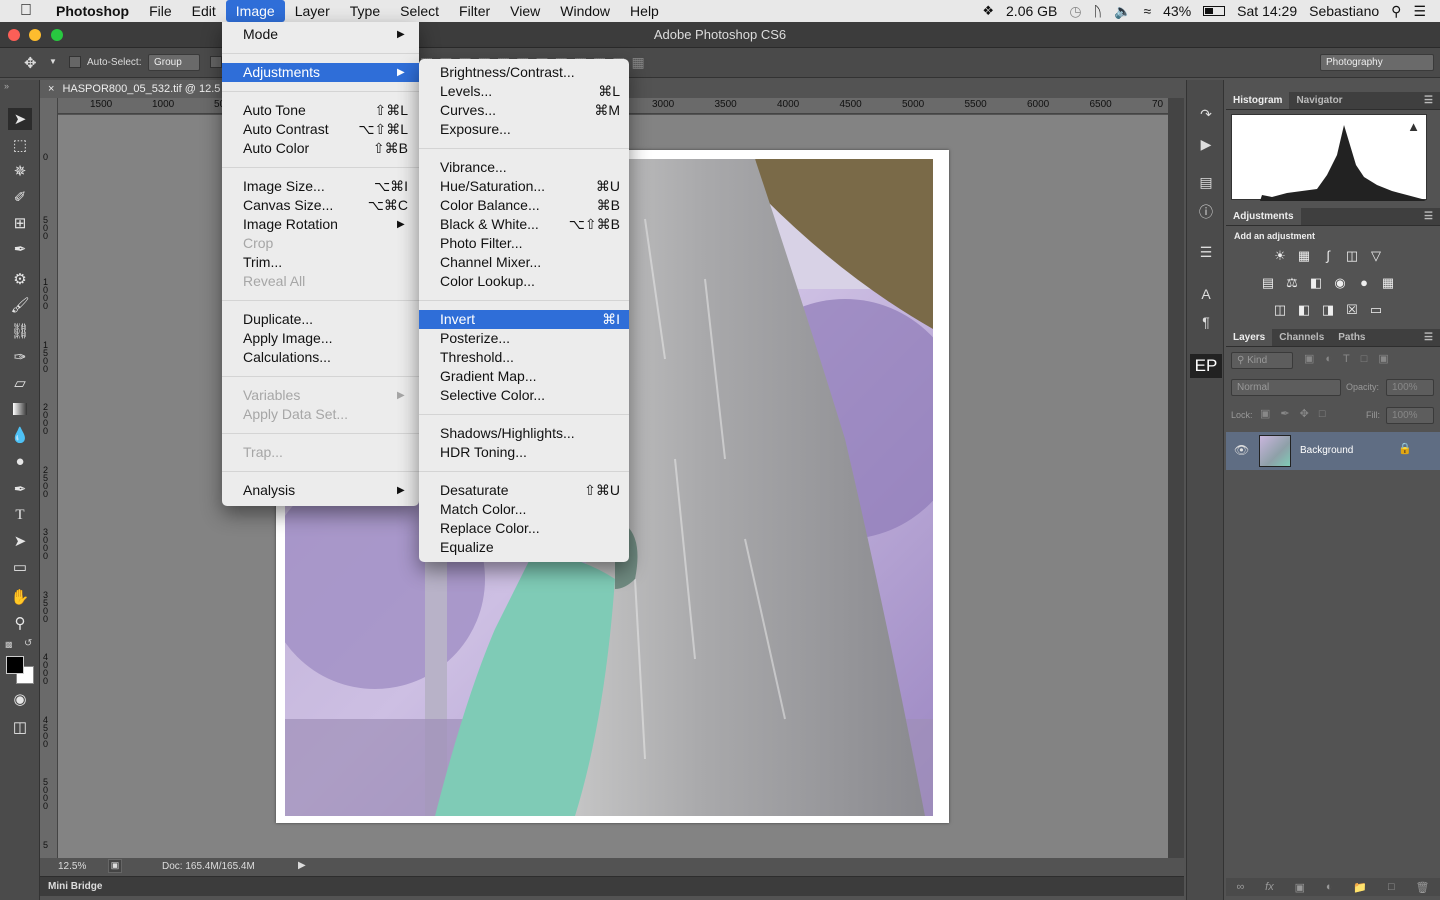 Image resolution: width=1440 pixels, height=900 pixels. What do you see at coordinates (1249, 337) in the screenshot?
I see `tab-layers: Layers` at bounding box center [1249, 337].